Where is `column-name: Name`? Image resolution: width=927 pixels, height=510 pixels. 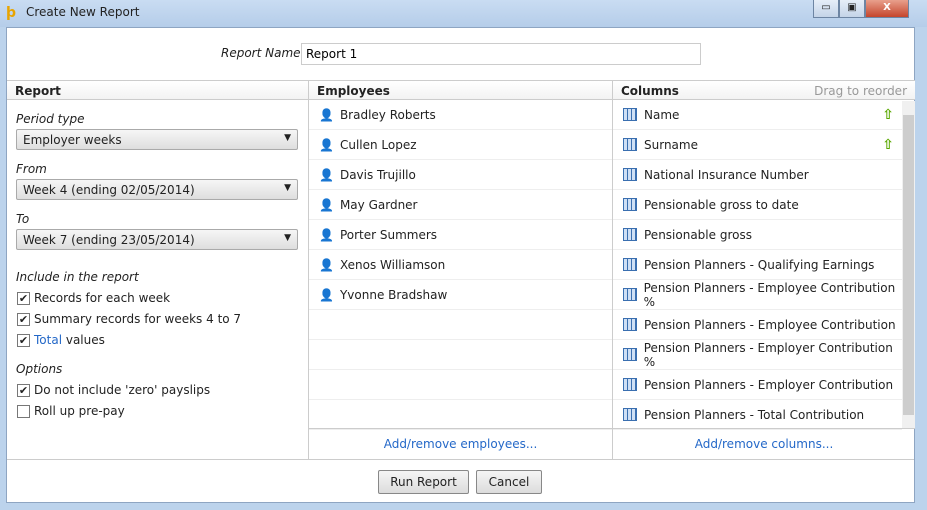
column-name: Name is located at coordinates (662, 114).